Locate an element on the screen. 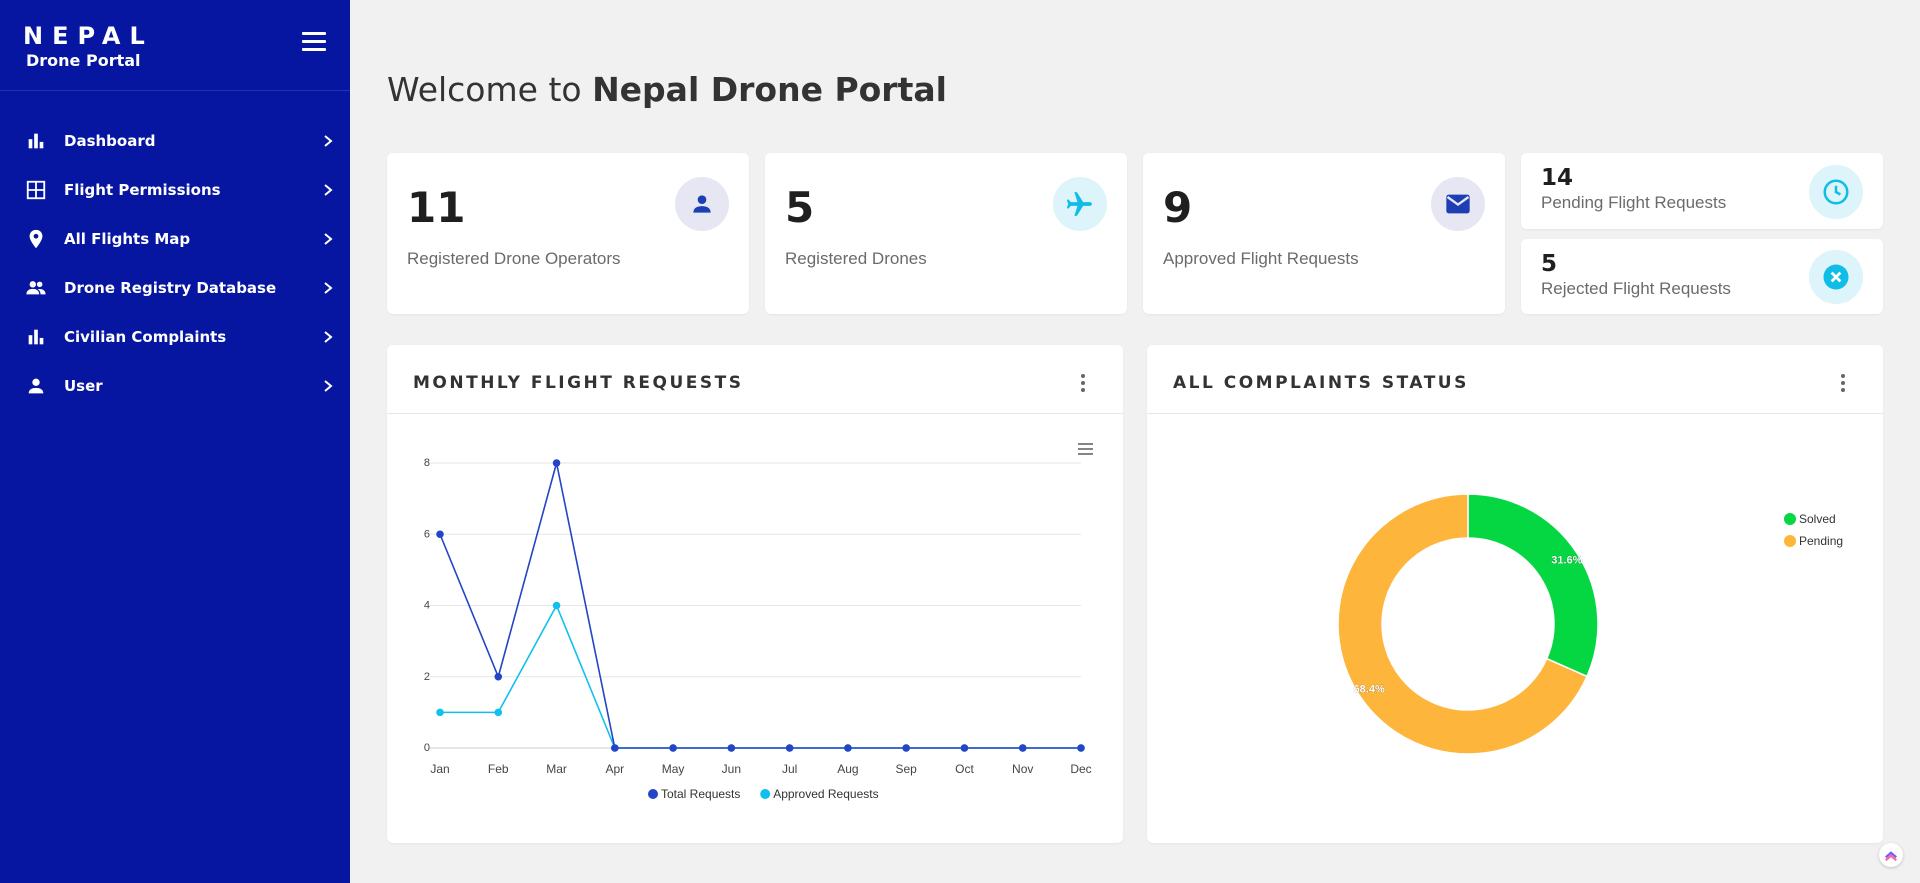  x-tick-label: Oct is located at coordinates (964, 769).